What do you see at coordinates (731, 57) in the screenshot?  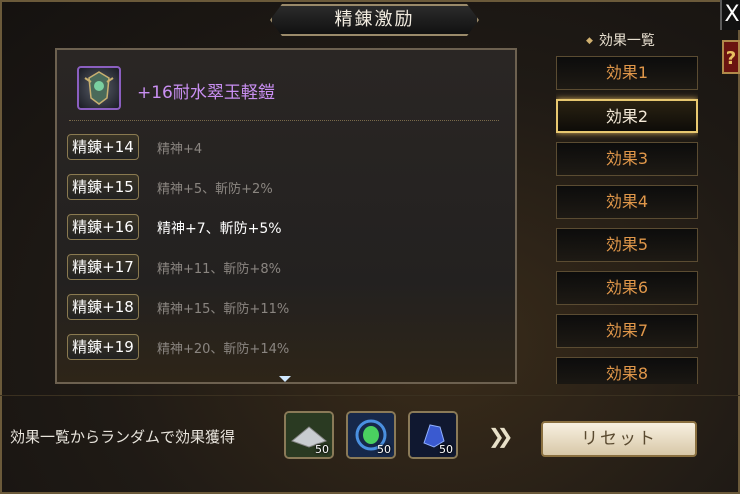 I see `help-button: ?` at bounding box center [731, 57].